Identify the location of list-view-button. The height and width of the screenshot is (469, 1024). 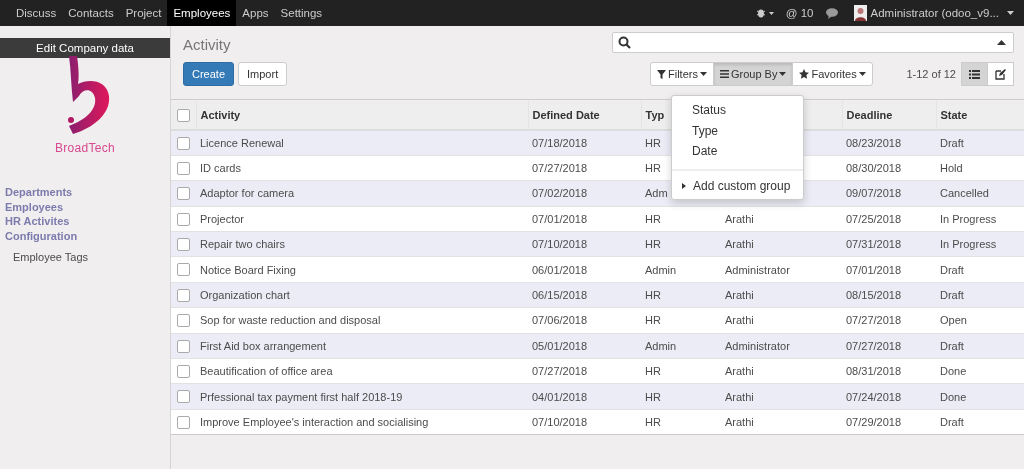
(974, 74).